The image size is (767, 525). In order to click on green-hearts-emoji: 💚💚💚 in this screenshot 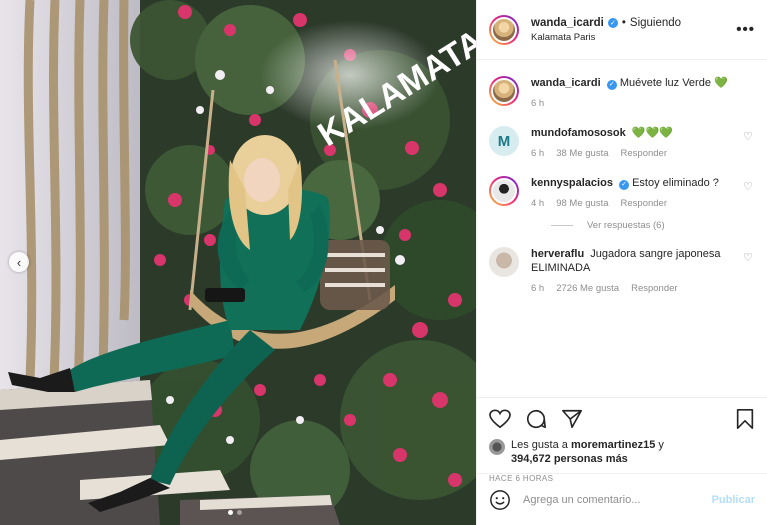, I will do `click(652, 133)`.